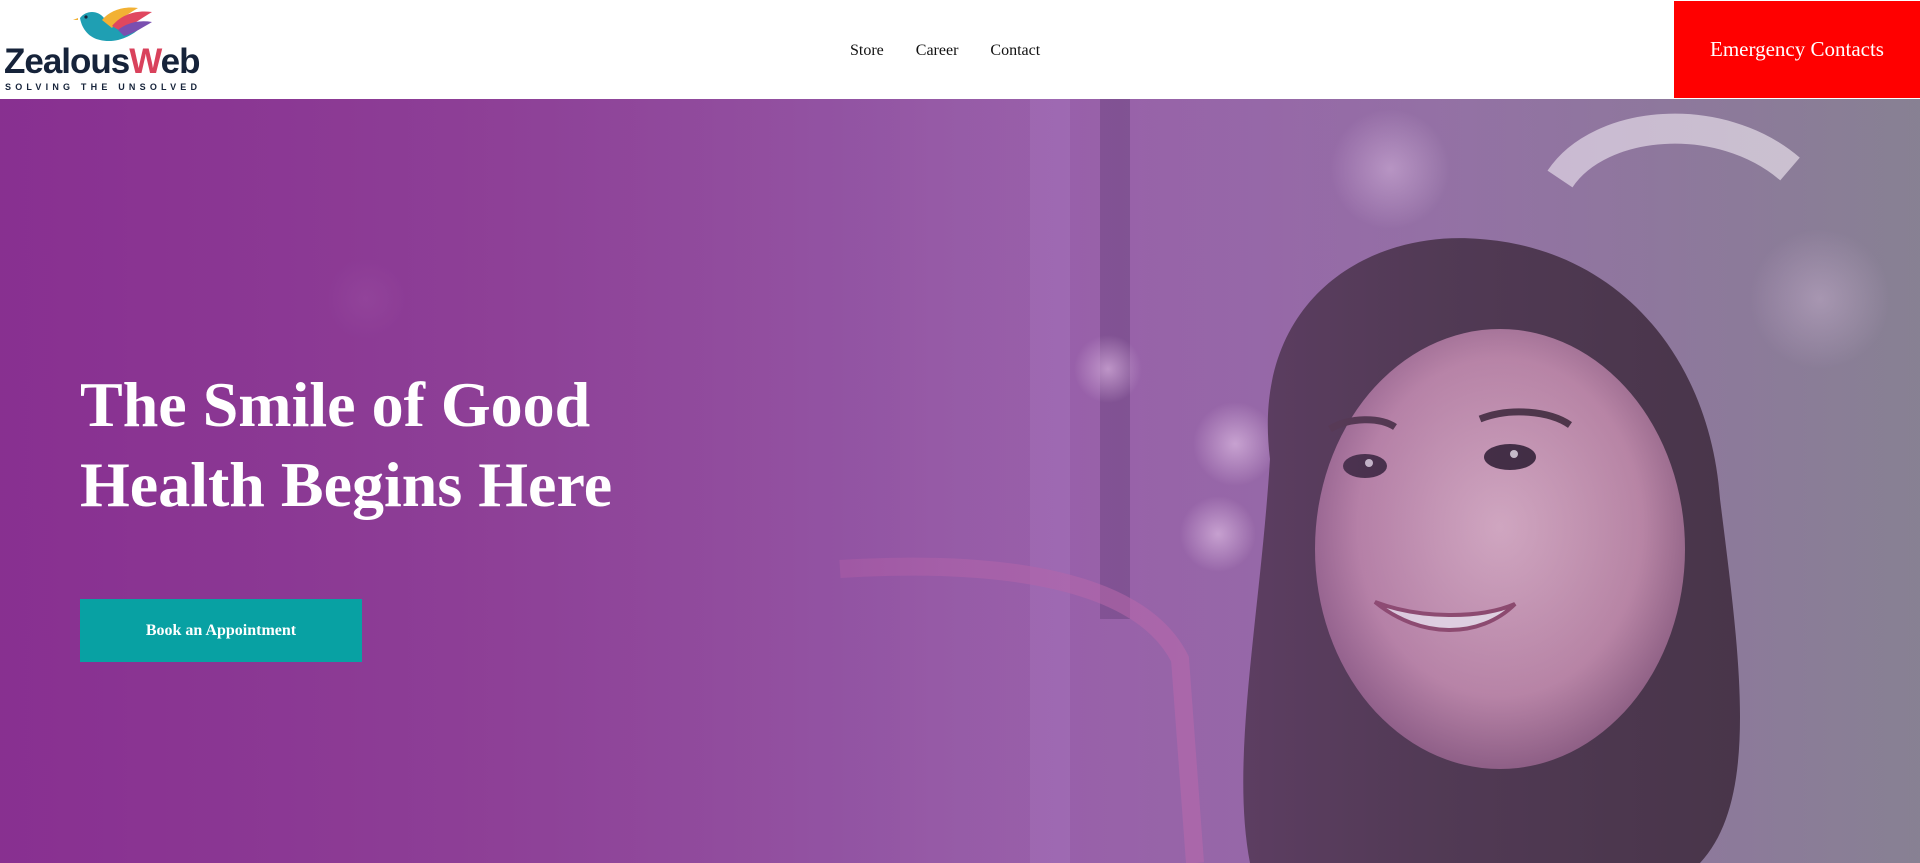 Image resolution: width=1920 pixels, height=863 pixels. I want to click on nav-item-contact: Contact, so click(1015, 51).